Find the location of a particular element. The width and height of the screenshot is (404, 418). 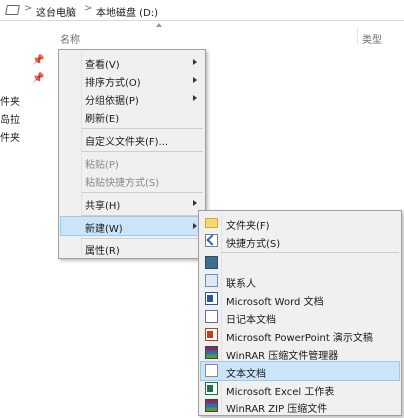

journal-icon is located at coordinates (211, 316).